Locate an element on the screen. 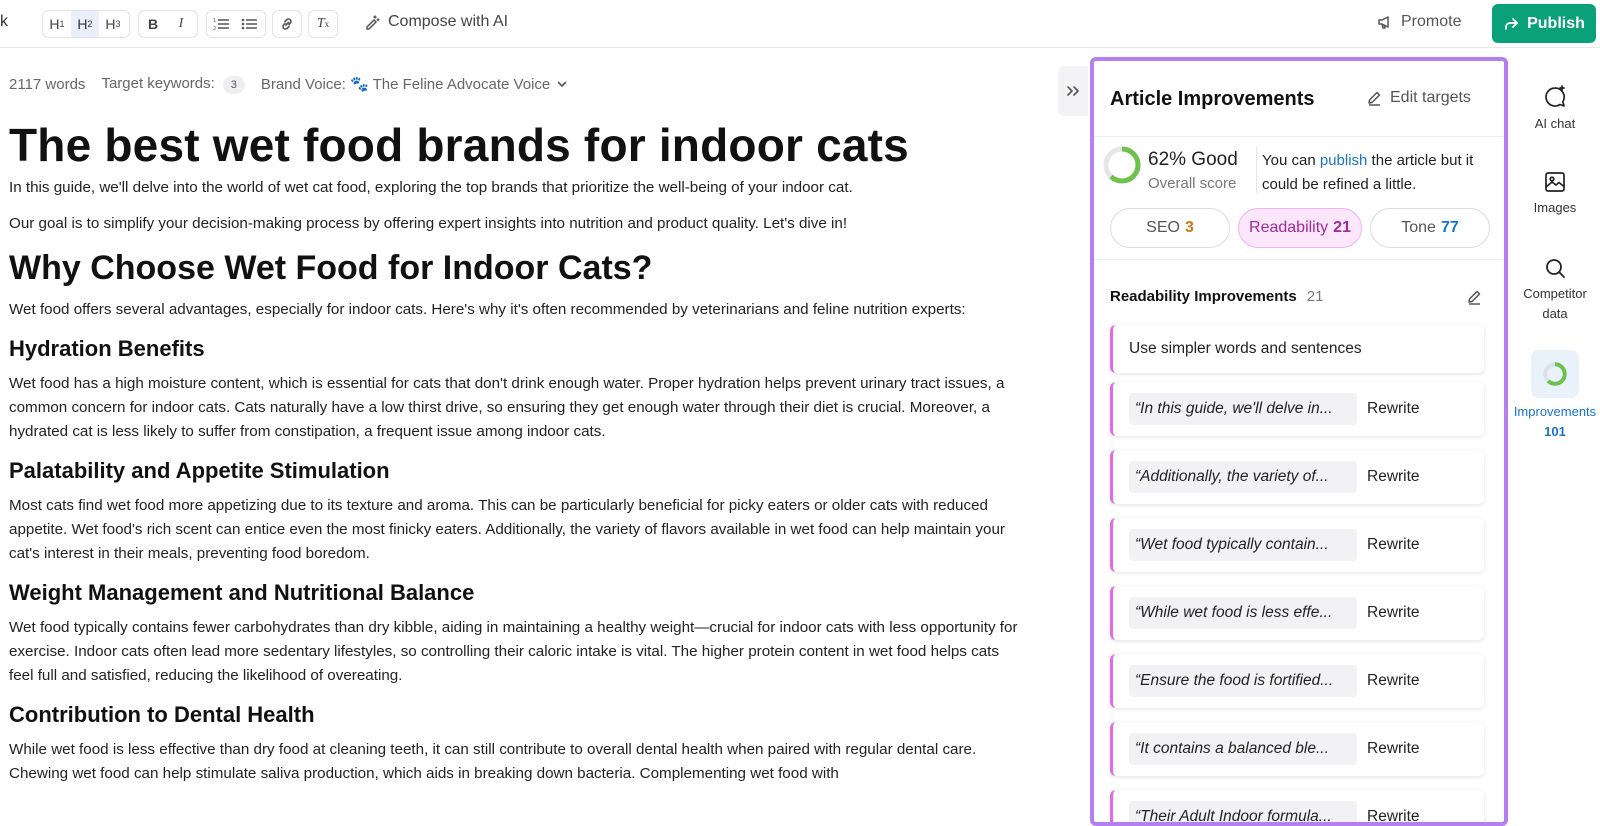  keywords-count-badge: 3 is located at coordinates (233, 84).